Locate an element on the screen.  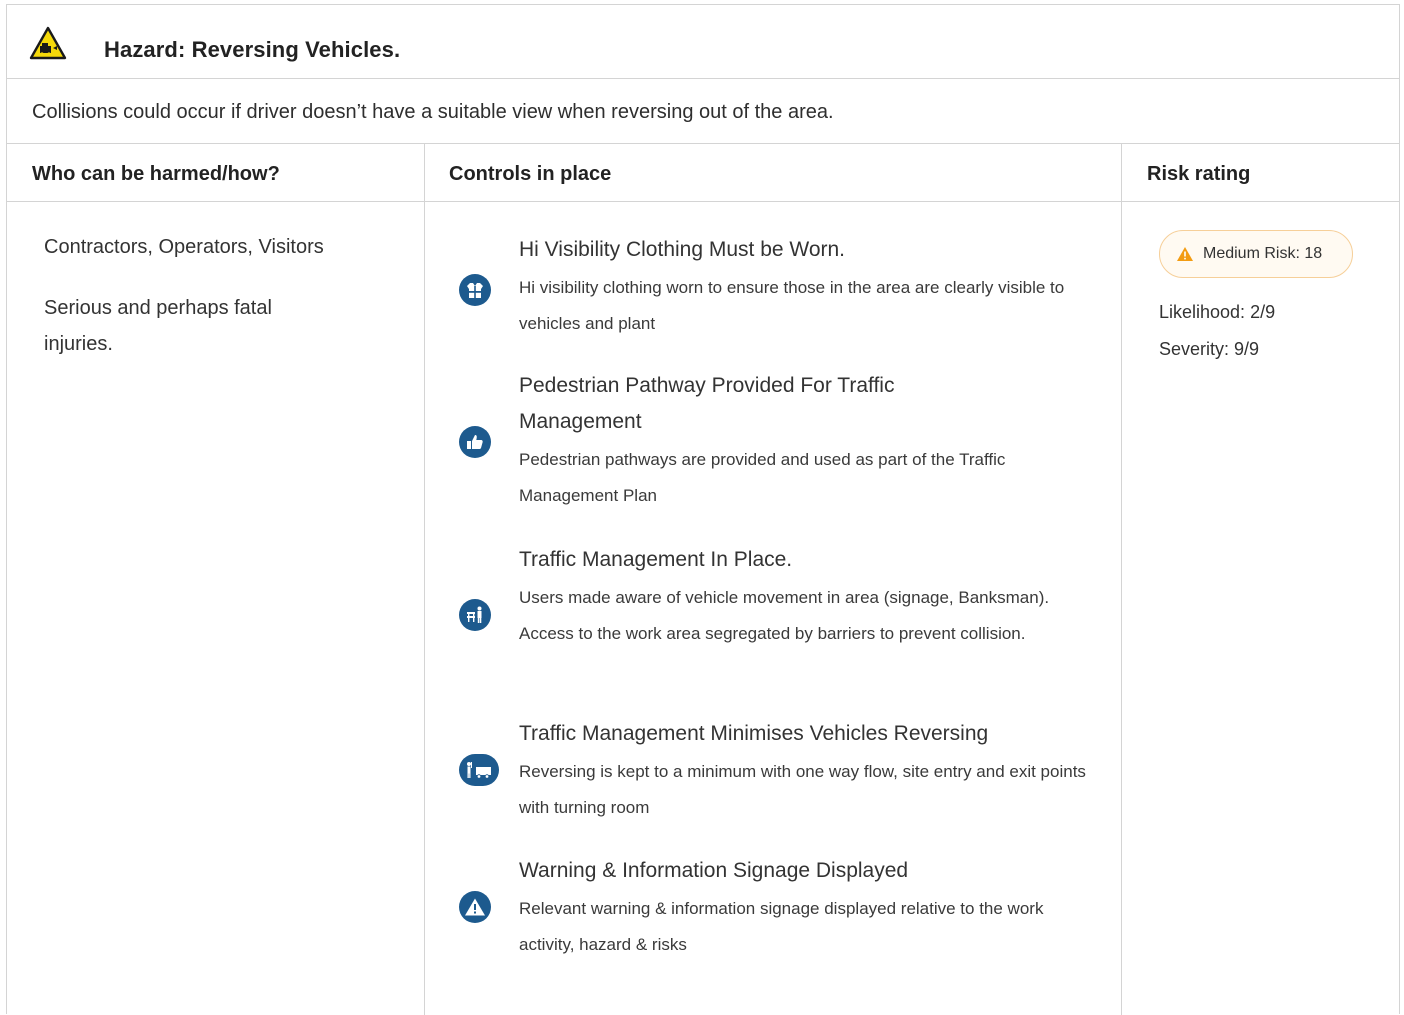
who-harm: Serious and perhaps fatal injuries. is located at coordinates (158, 326).